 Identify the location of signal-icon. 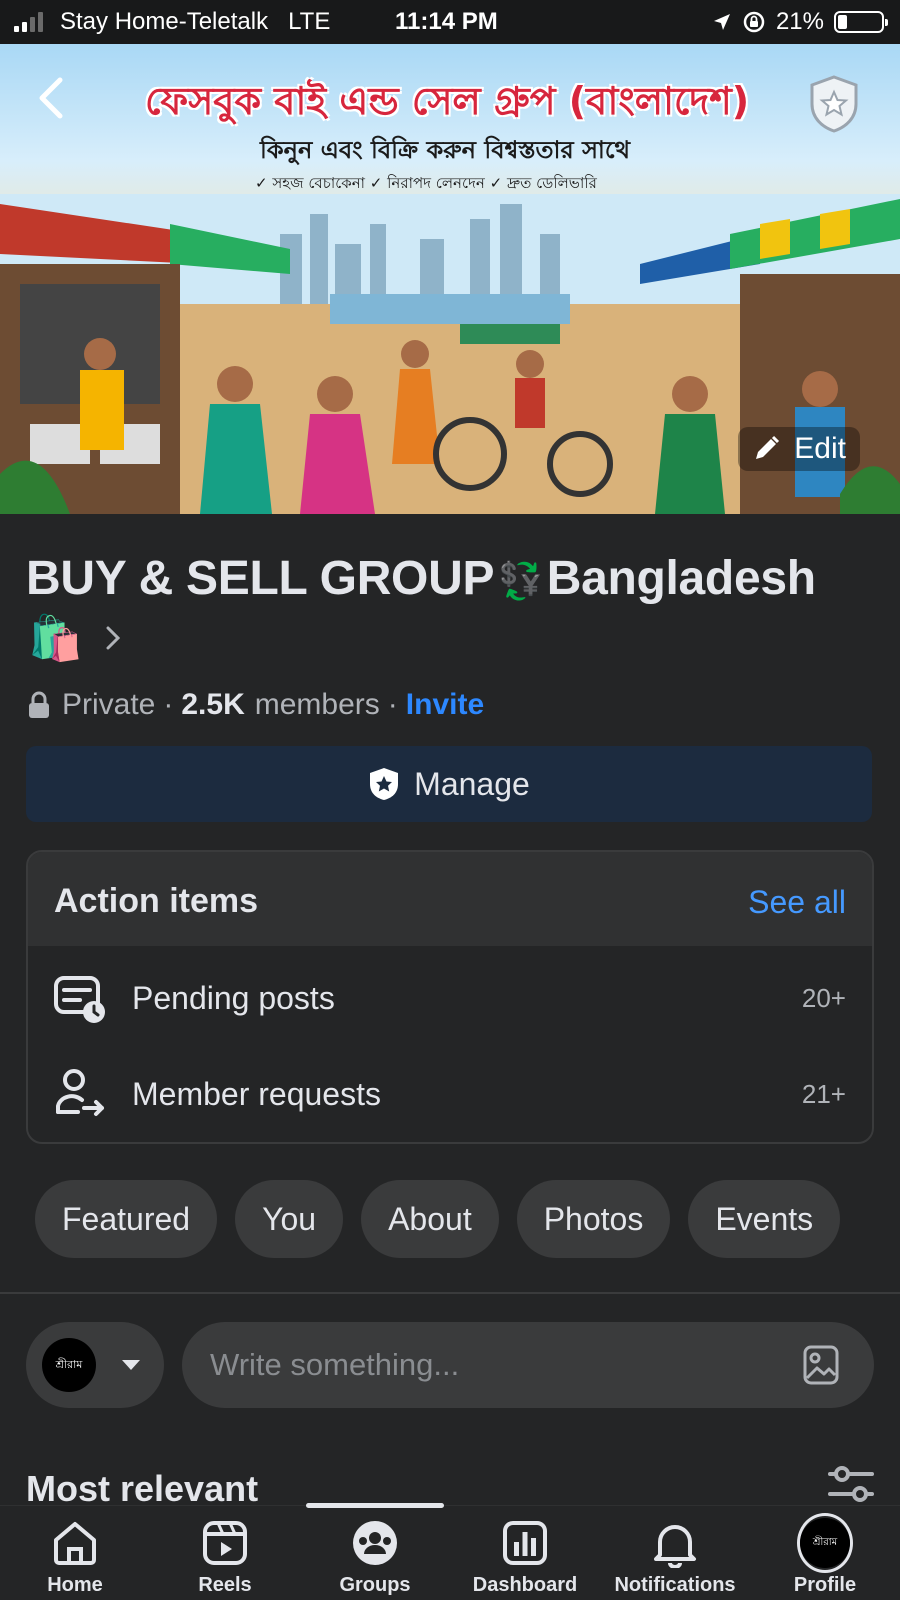
(28, 22).